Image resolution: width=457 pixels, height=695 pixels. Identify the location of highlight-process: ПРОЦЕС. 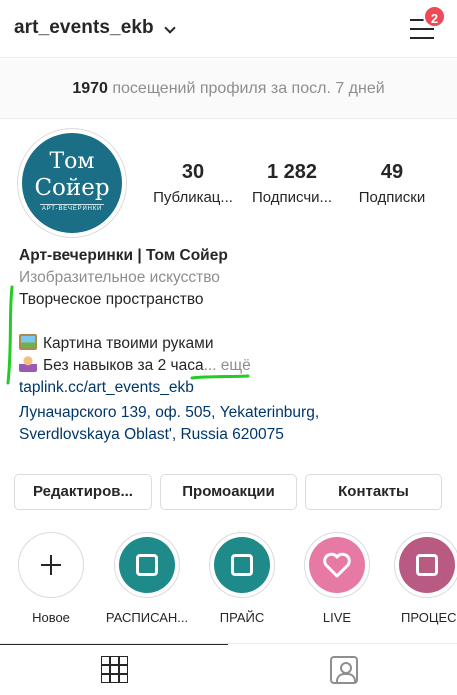
(423, 578).